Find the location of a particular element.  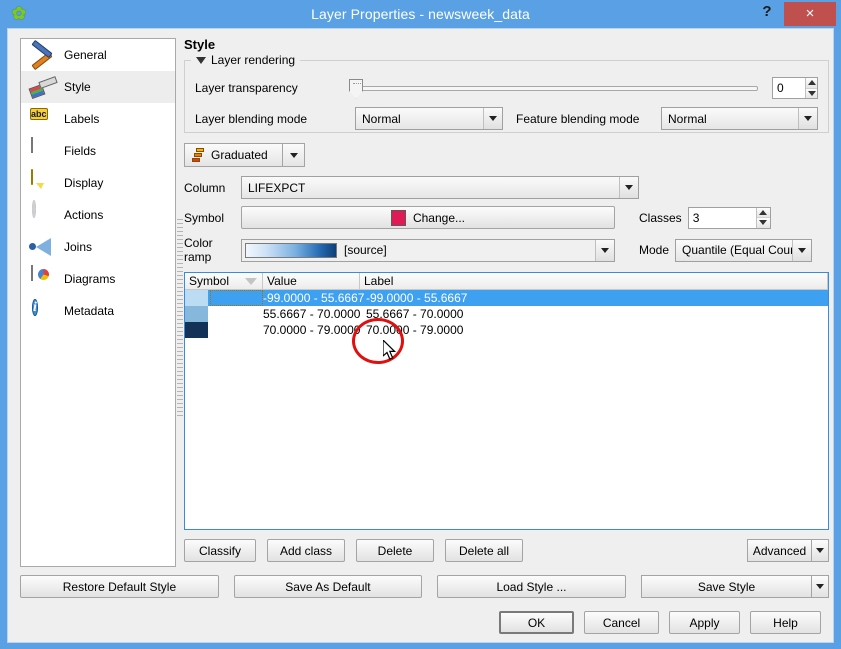

symbol-label: Symbol is located at coordinates (204, 217).